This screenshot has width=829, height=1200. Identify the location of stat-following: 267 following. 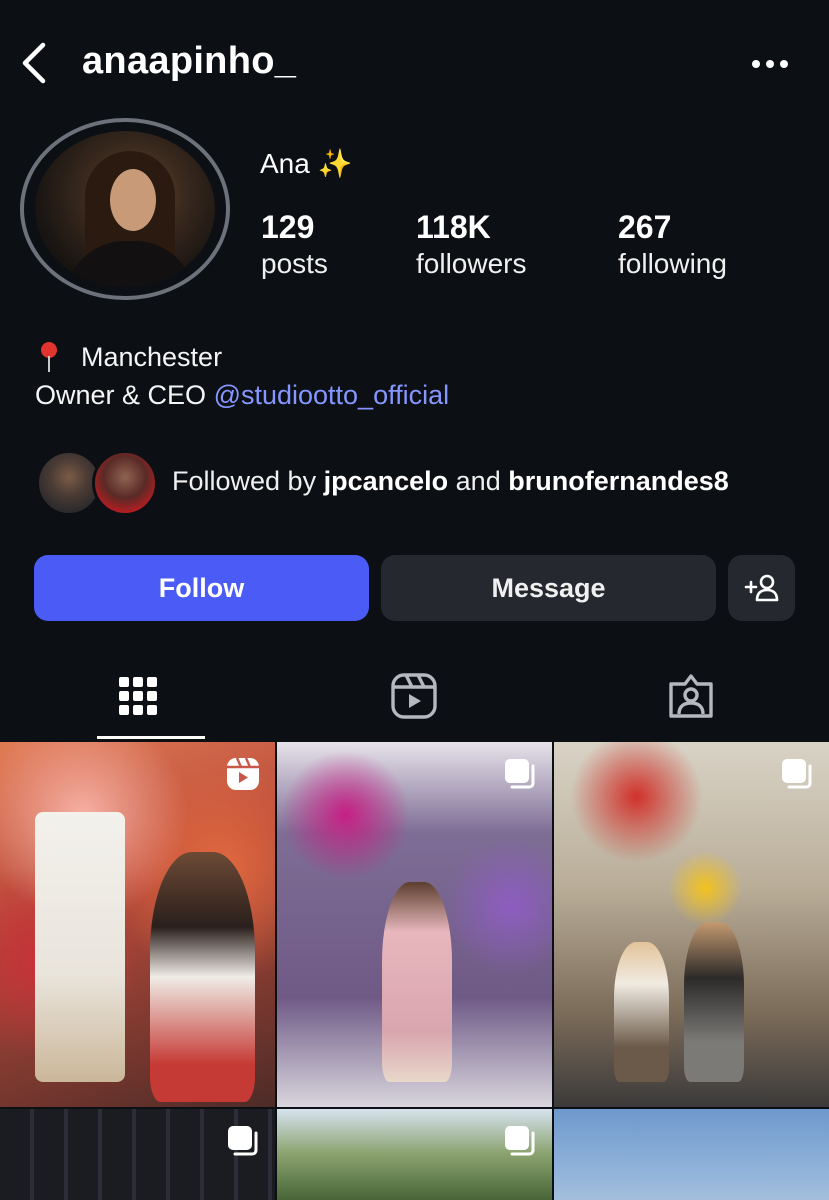
(672, 245).